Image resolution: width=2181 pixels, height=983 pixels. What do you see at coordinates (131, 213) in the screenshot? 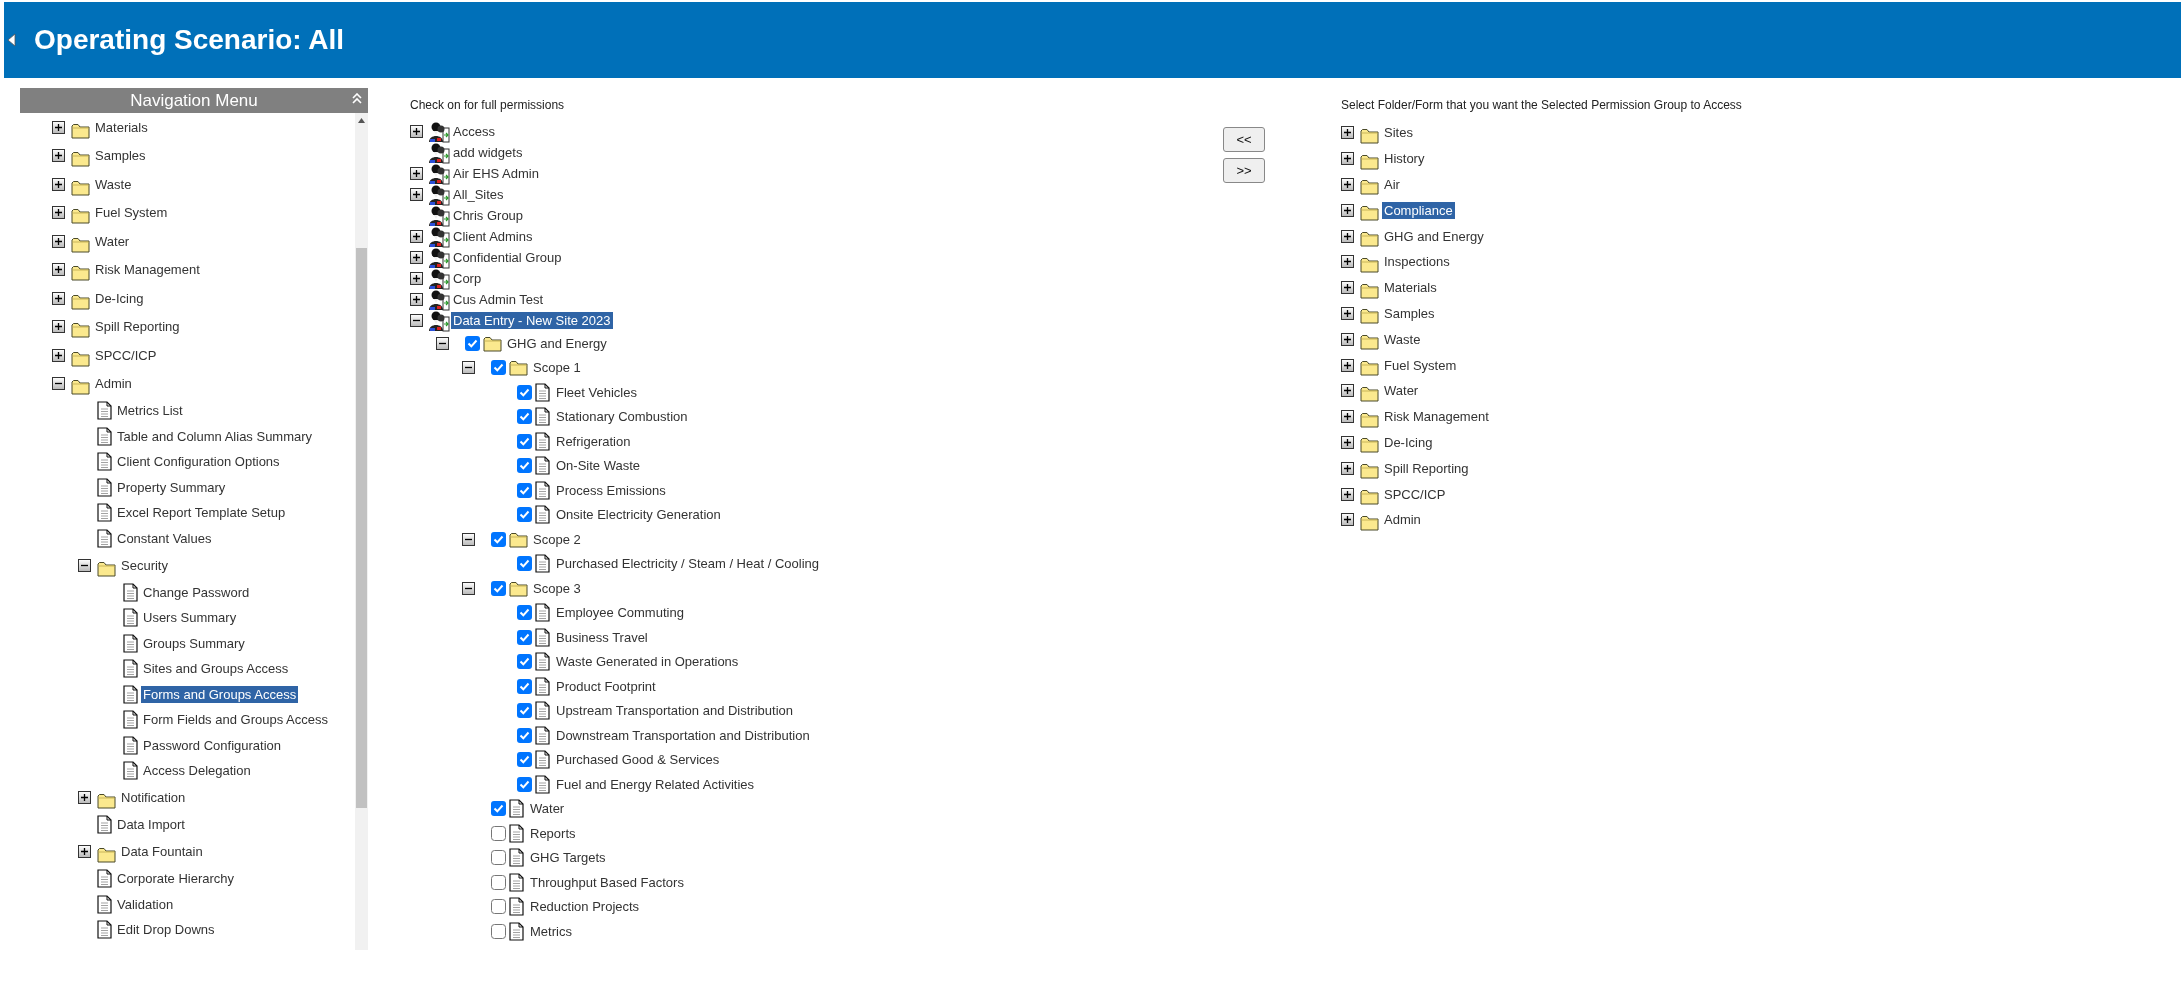
I see `nav-item: Fuel System` at bounding box center [131, 213].